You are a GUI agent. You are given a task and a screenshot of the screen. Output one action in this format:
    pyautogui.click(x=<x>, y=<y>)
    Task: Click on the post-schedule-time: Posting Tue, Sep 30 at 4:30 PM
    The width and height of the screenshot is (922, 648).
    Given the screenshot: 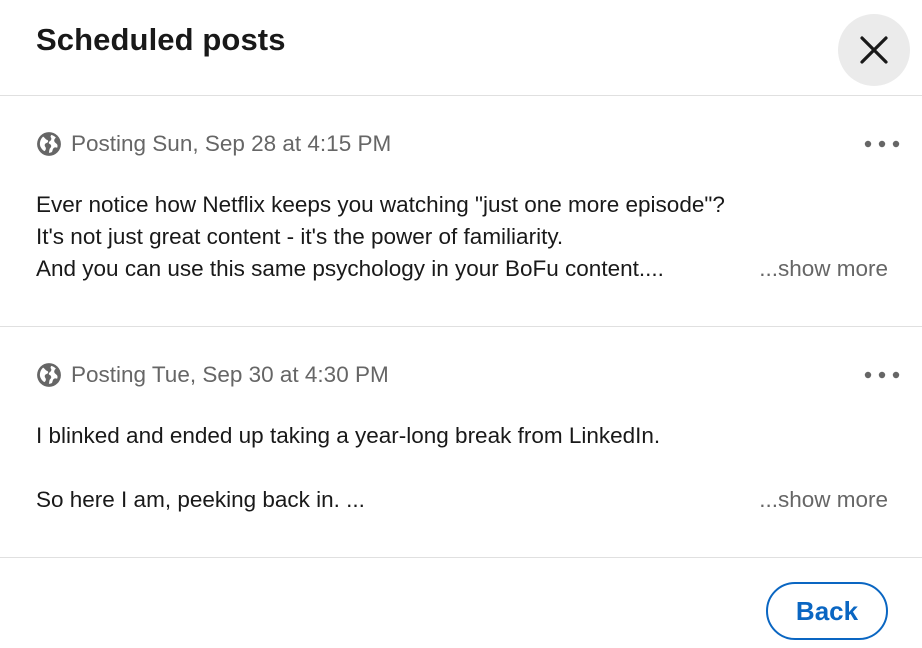 What is the action you would take?
    pyautogui.click(x=230, y=374)
    